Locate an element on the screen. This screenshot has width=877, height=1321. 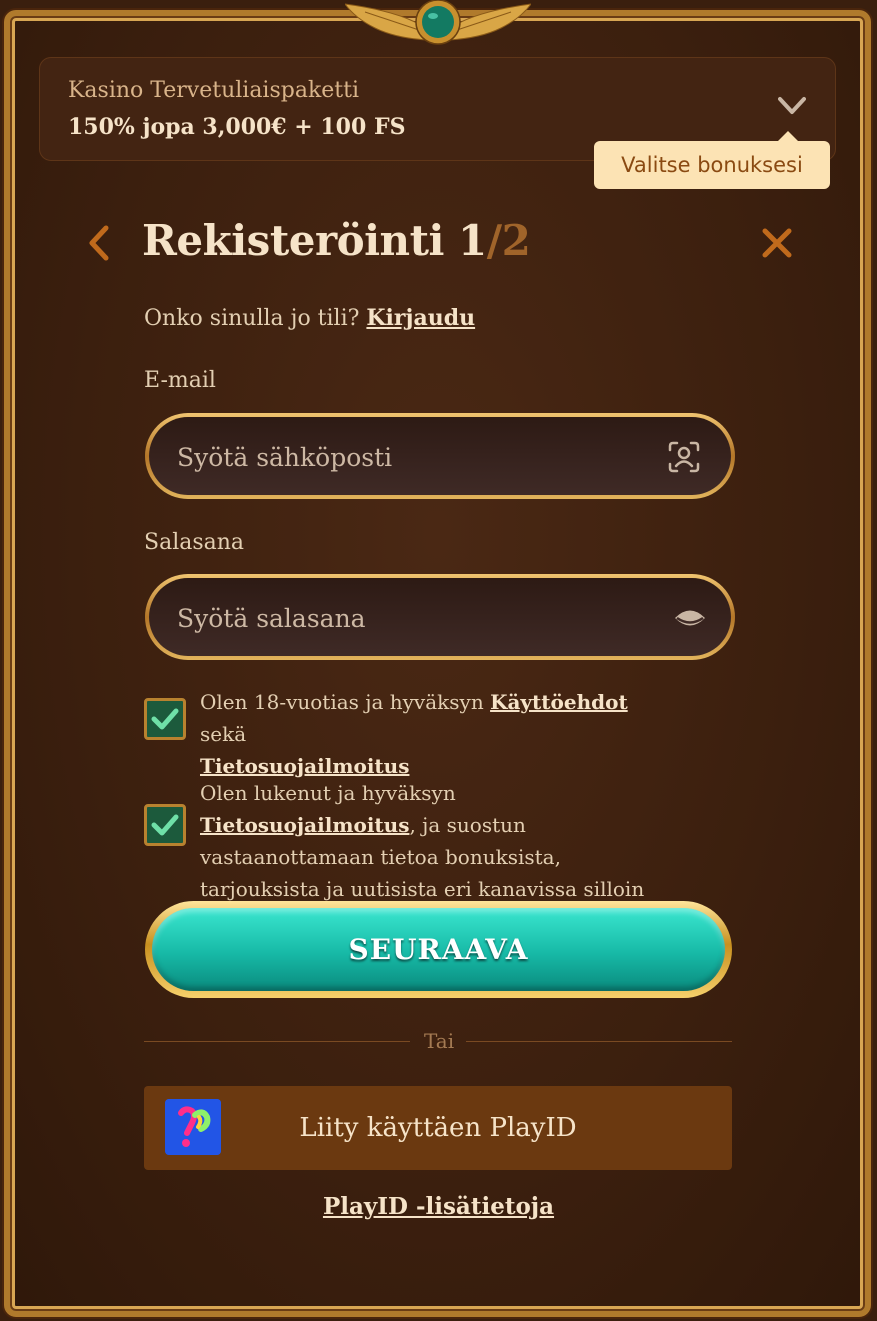
next-button-label: SEURAAVA is located at coordinates (438, 949).